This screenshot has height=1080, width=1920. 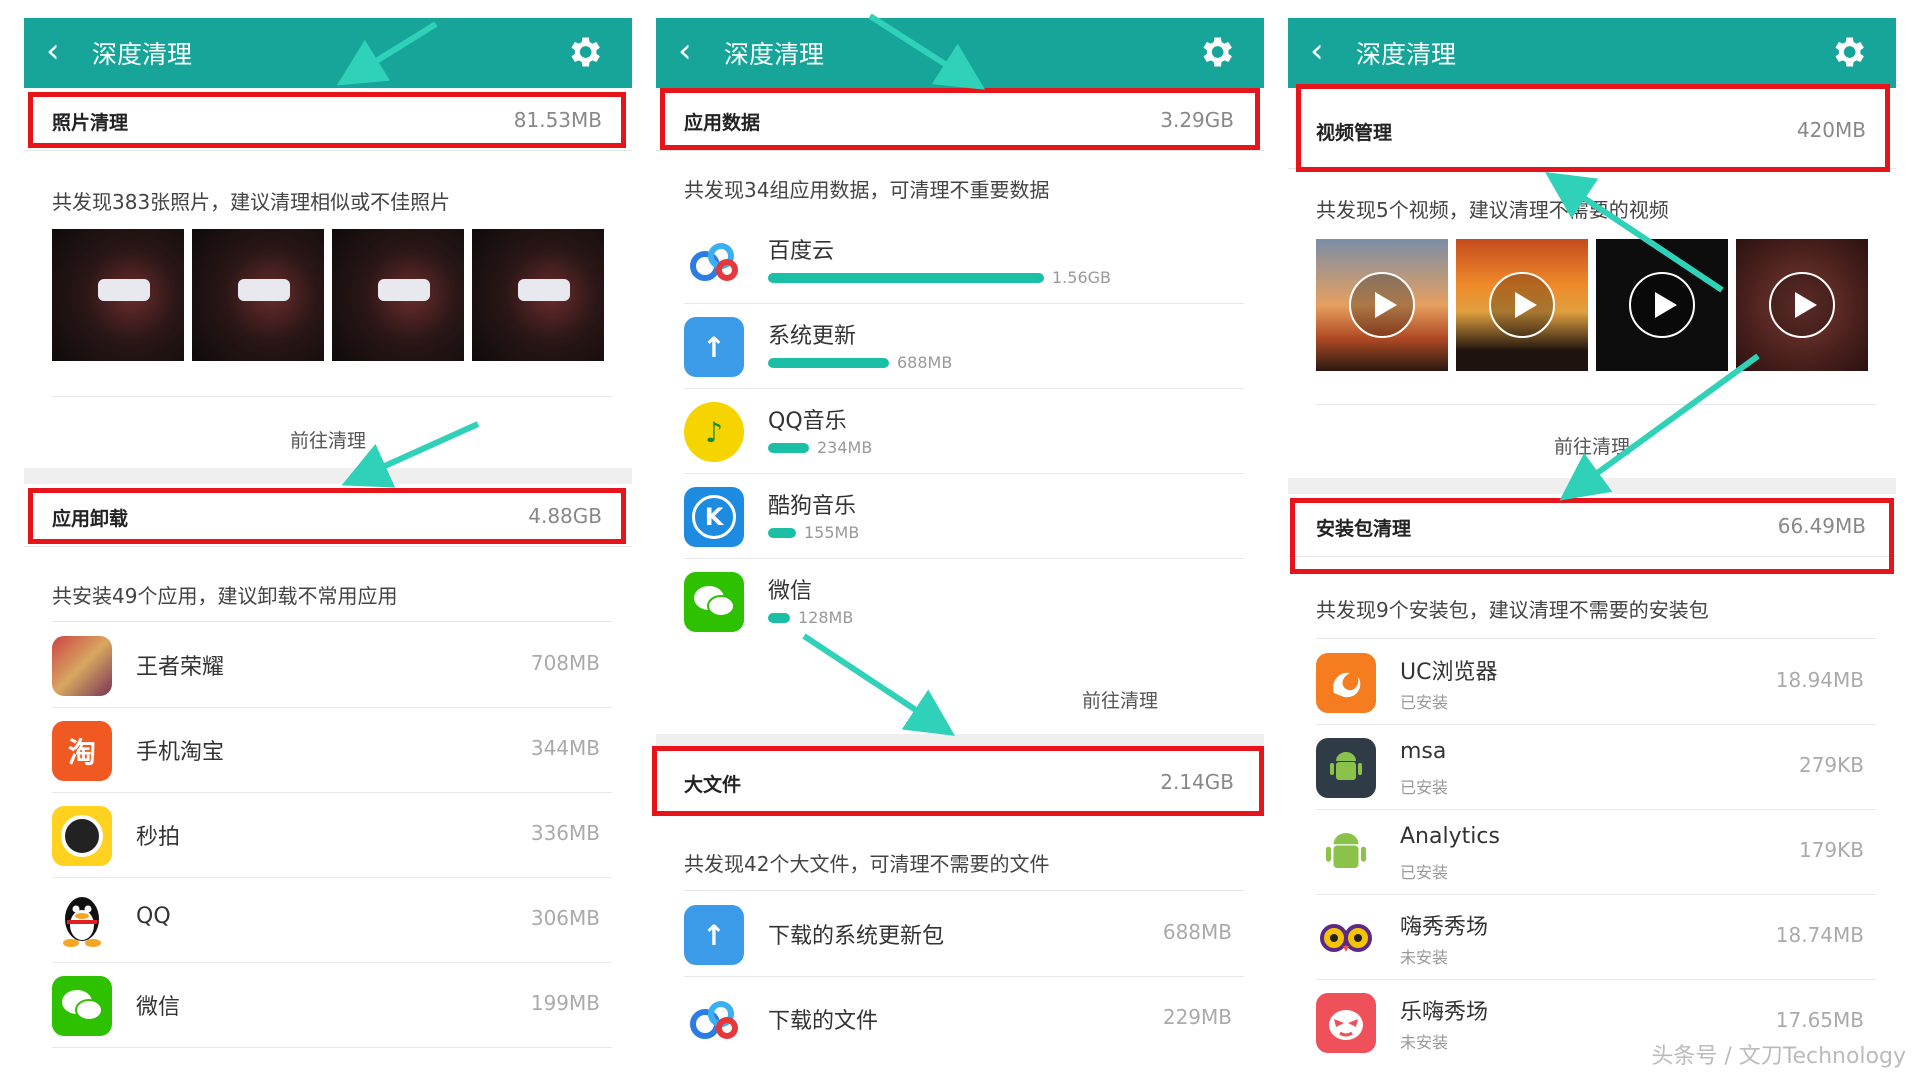 What do you see at coordinates (964, 934) in the screenshot?
I see `list-item: ↑ 下载的系统更新包 688MB` at bounding box center [964, 934].